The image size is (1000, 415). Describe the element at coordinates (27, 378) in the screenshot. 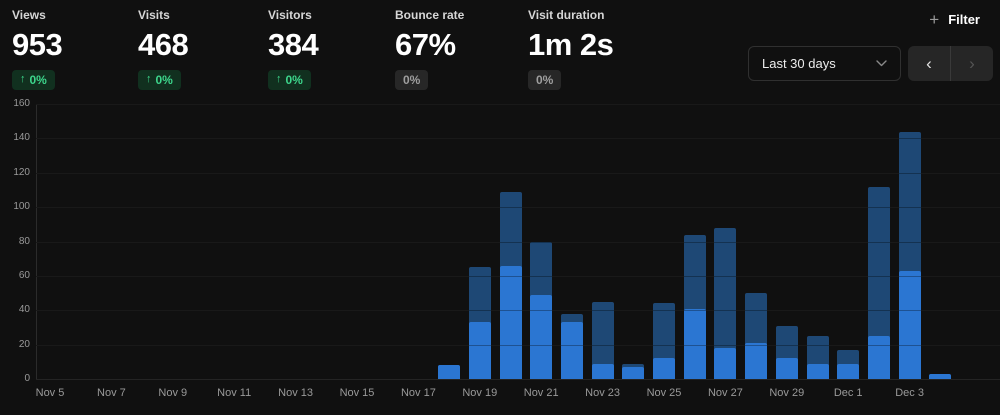

I see `y-axis-tick-label: 0` at that location.